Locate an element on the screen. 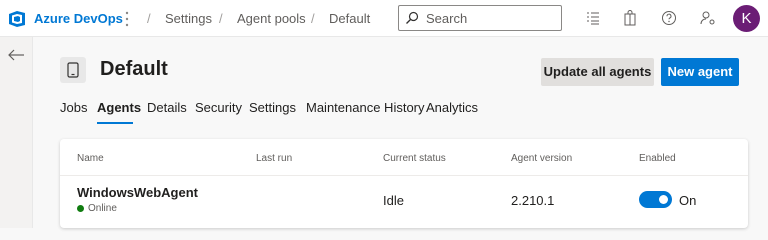  header-divider is located at coordinates (404, 175).